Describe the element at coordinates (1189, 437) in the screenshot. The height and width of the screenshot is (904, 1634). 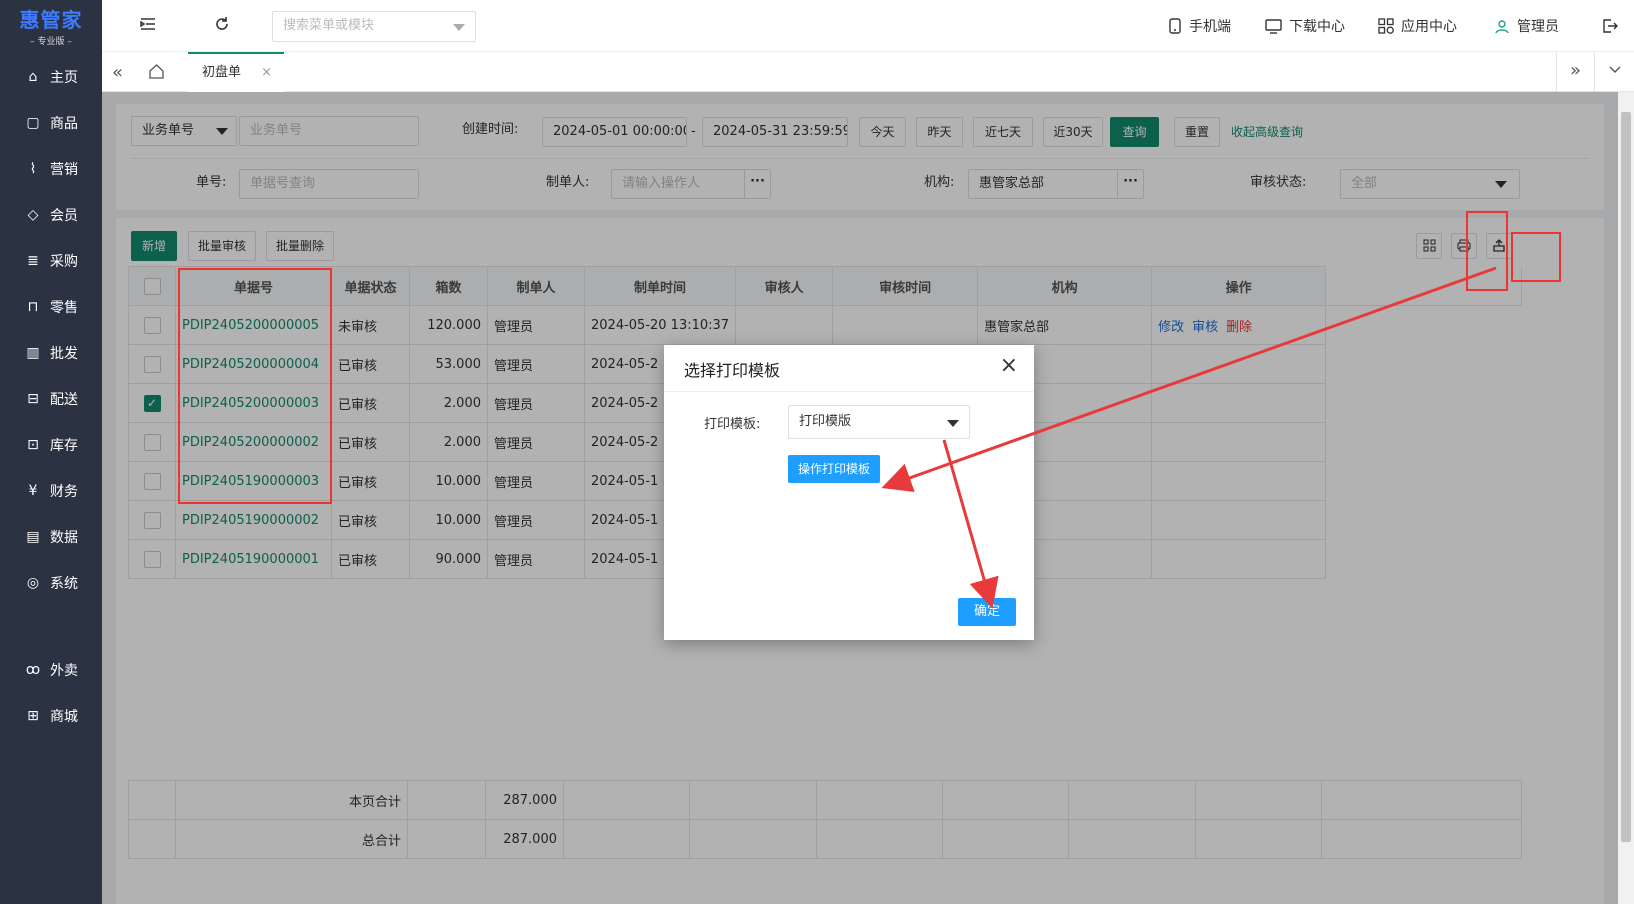
I see `annotation-arrows` at that location.